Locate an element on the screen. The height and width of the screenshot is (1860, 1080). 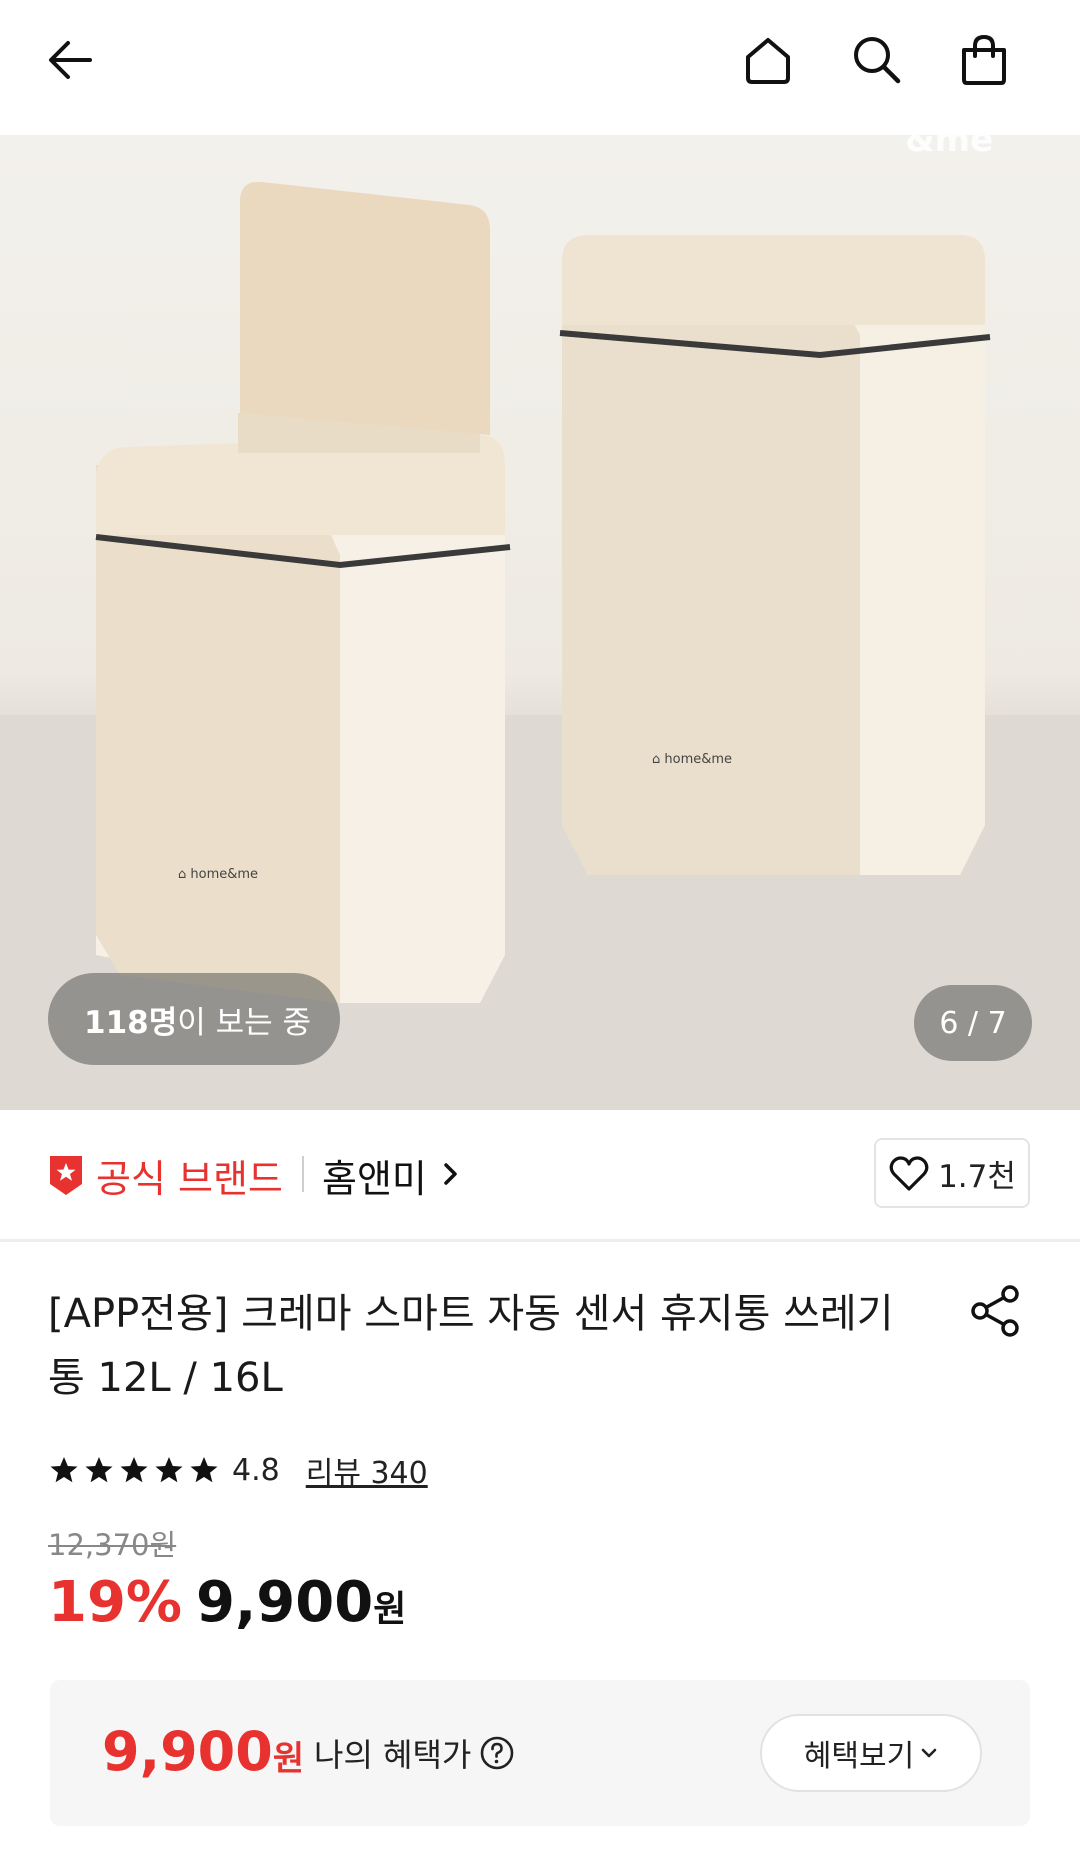
search-icon is located at coordinates (877, 60).